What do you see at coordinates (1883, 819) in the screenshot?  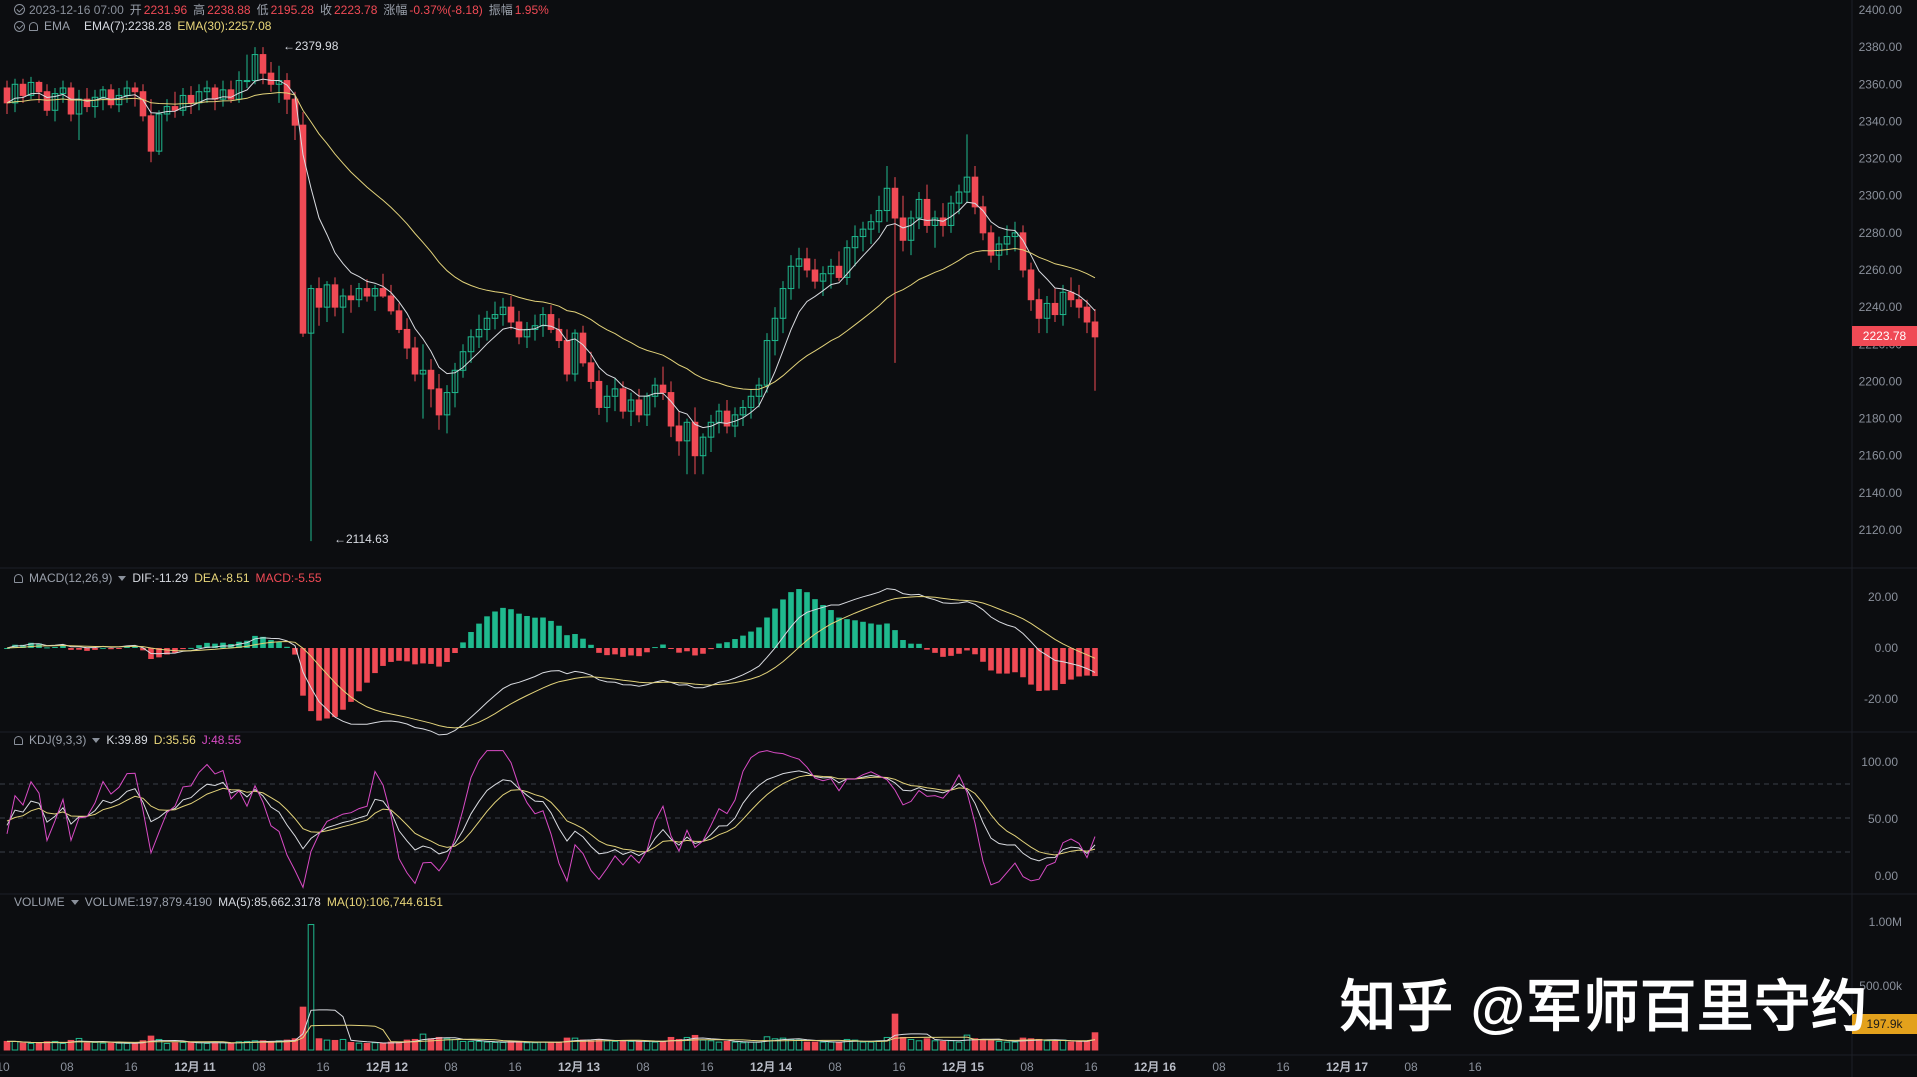 I see `kdj-tick: 50.00` at bounding box center [1883, 819].